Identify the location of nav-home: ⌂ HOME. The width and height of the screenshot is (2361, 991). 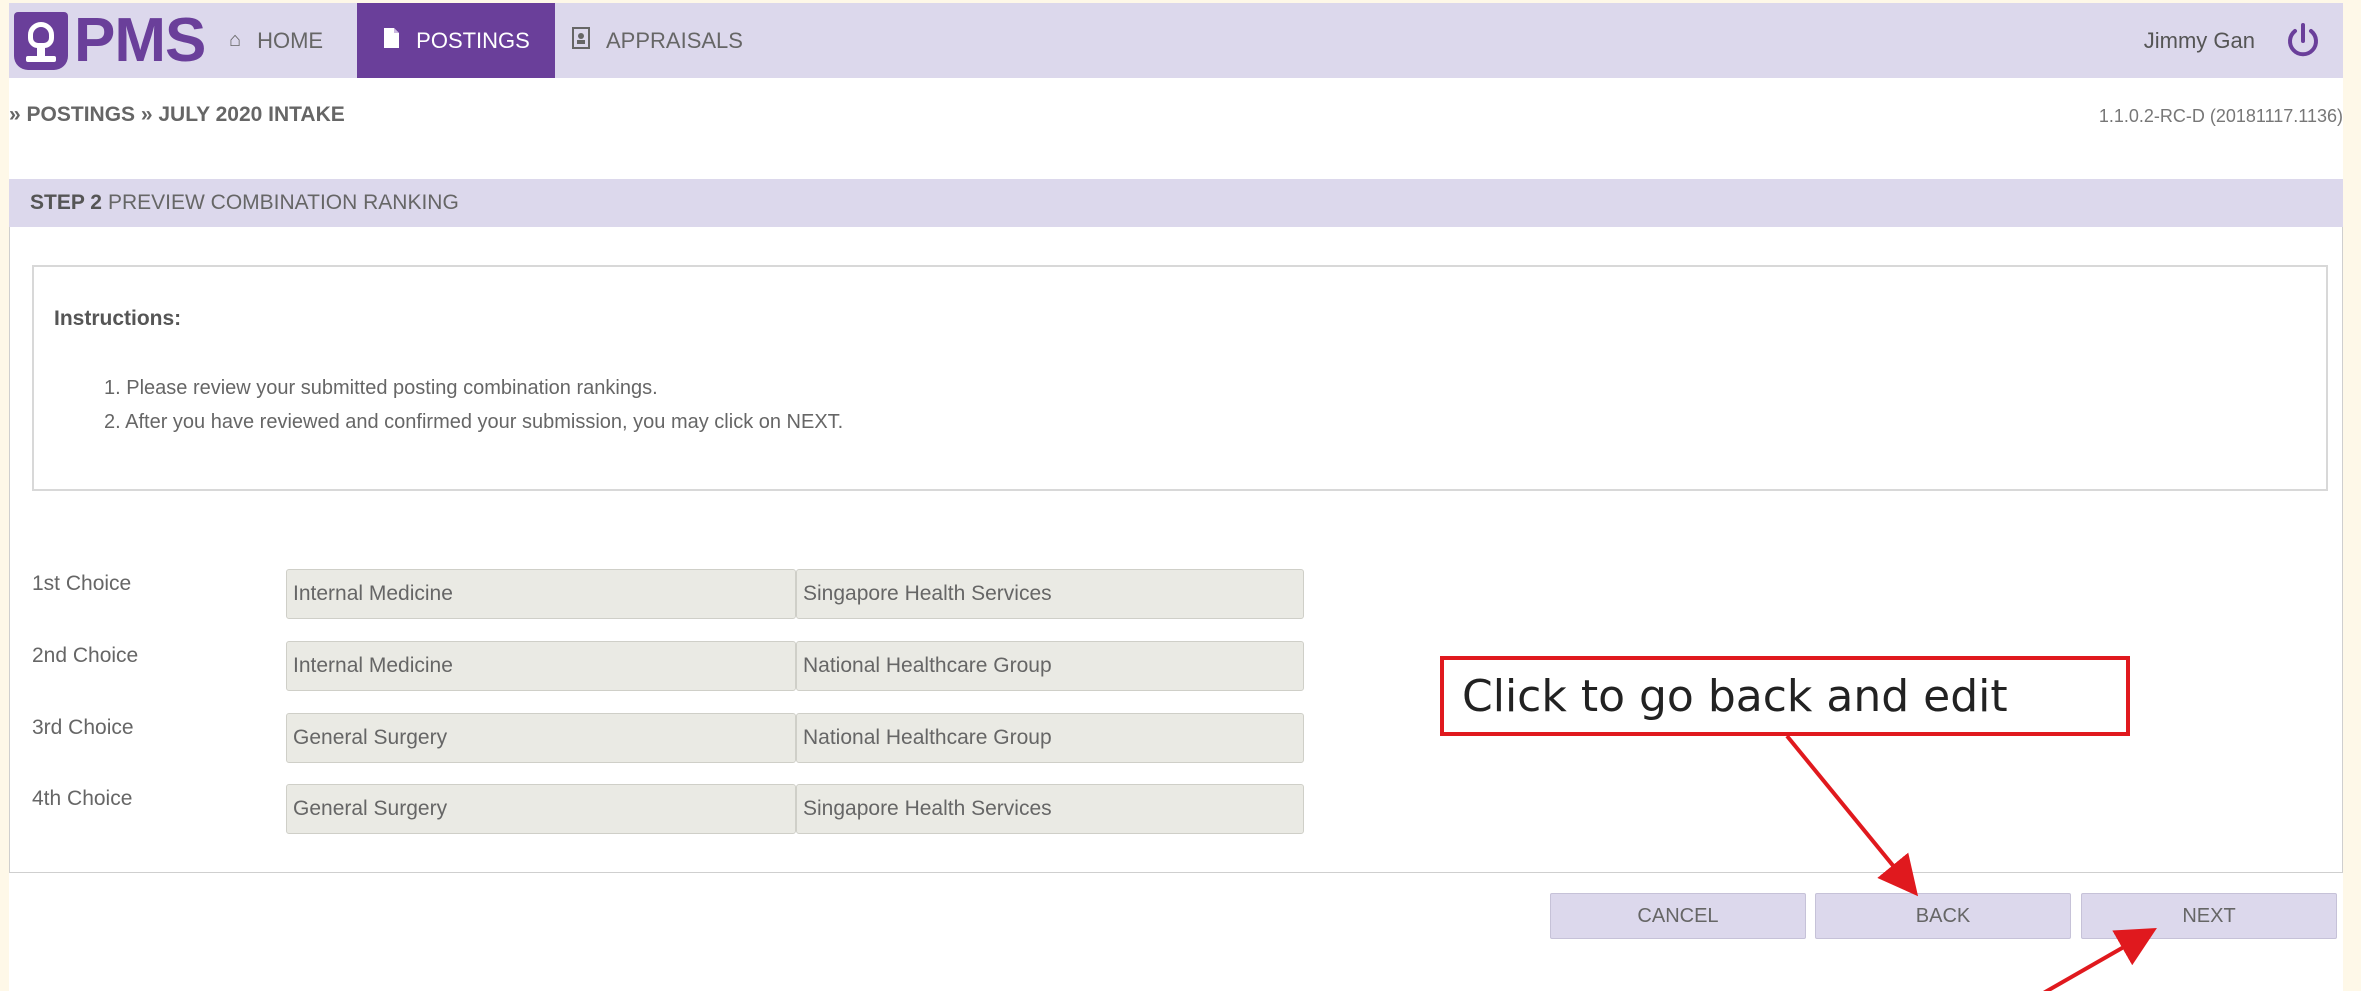
(294, 40).